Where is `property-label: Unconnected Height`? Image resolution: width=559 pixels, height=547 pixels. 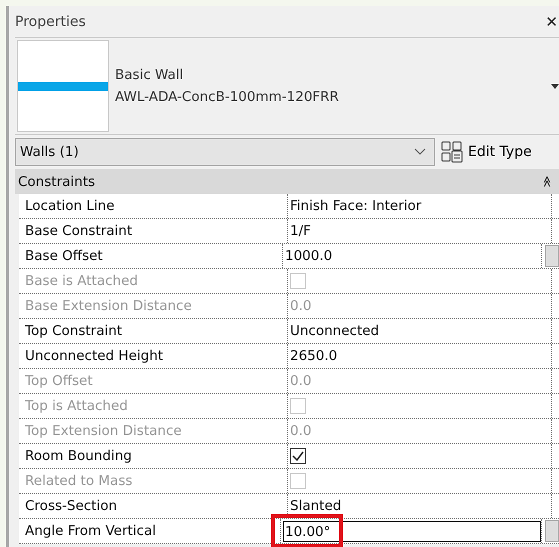 property-label: Unconnected Height is located at coordinates (153, 356).